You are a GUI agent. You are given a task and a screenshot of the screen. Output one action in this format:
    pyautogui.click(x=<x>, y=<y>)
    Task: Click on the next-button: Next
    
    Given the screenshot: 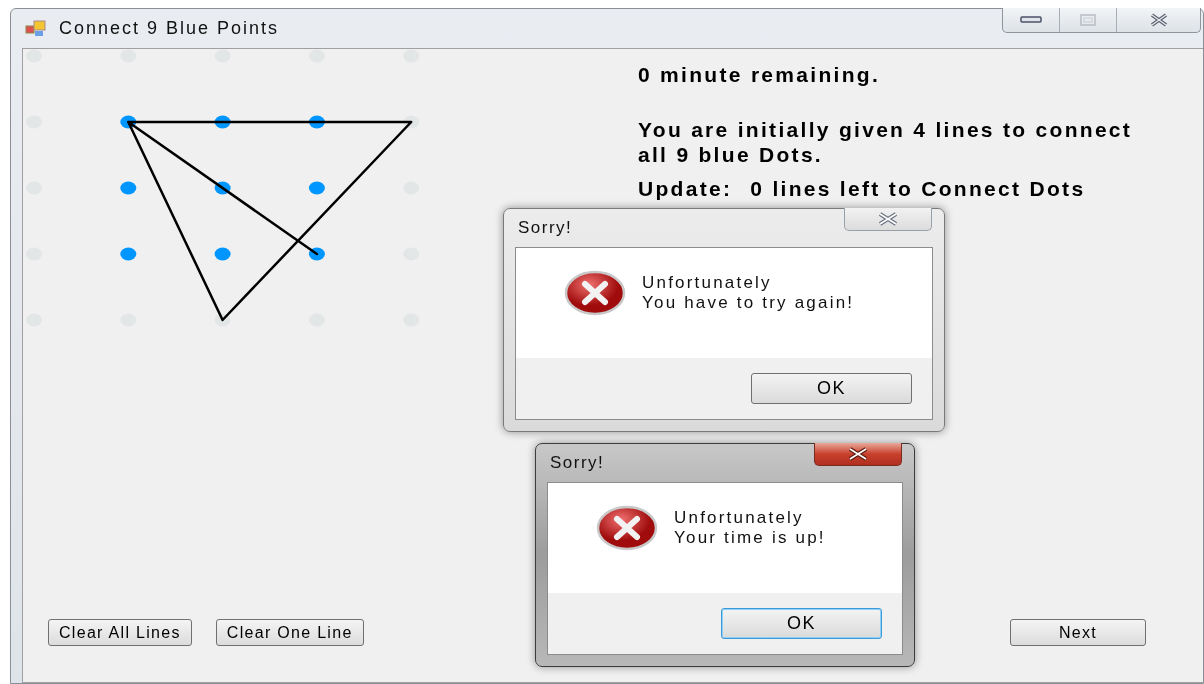 What is the action you would take?
    pyautogui.click(x=1078, y=632)
    